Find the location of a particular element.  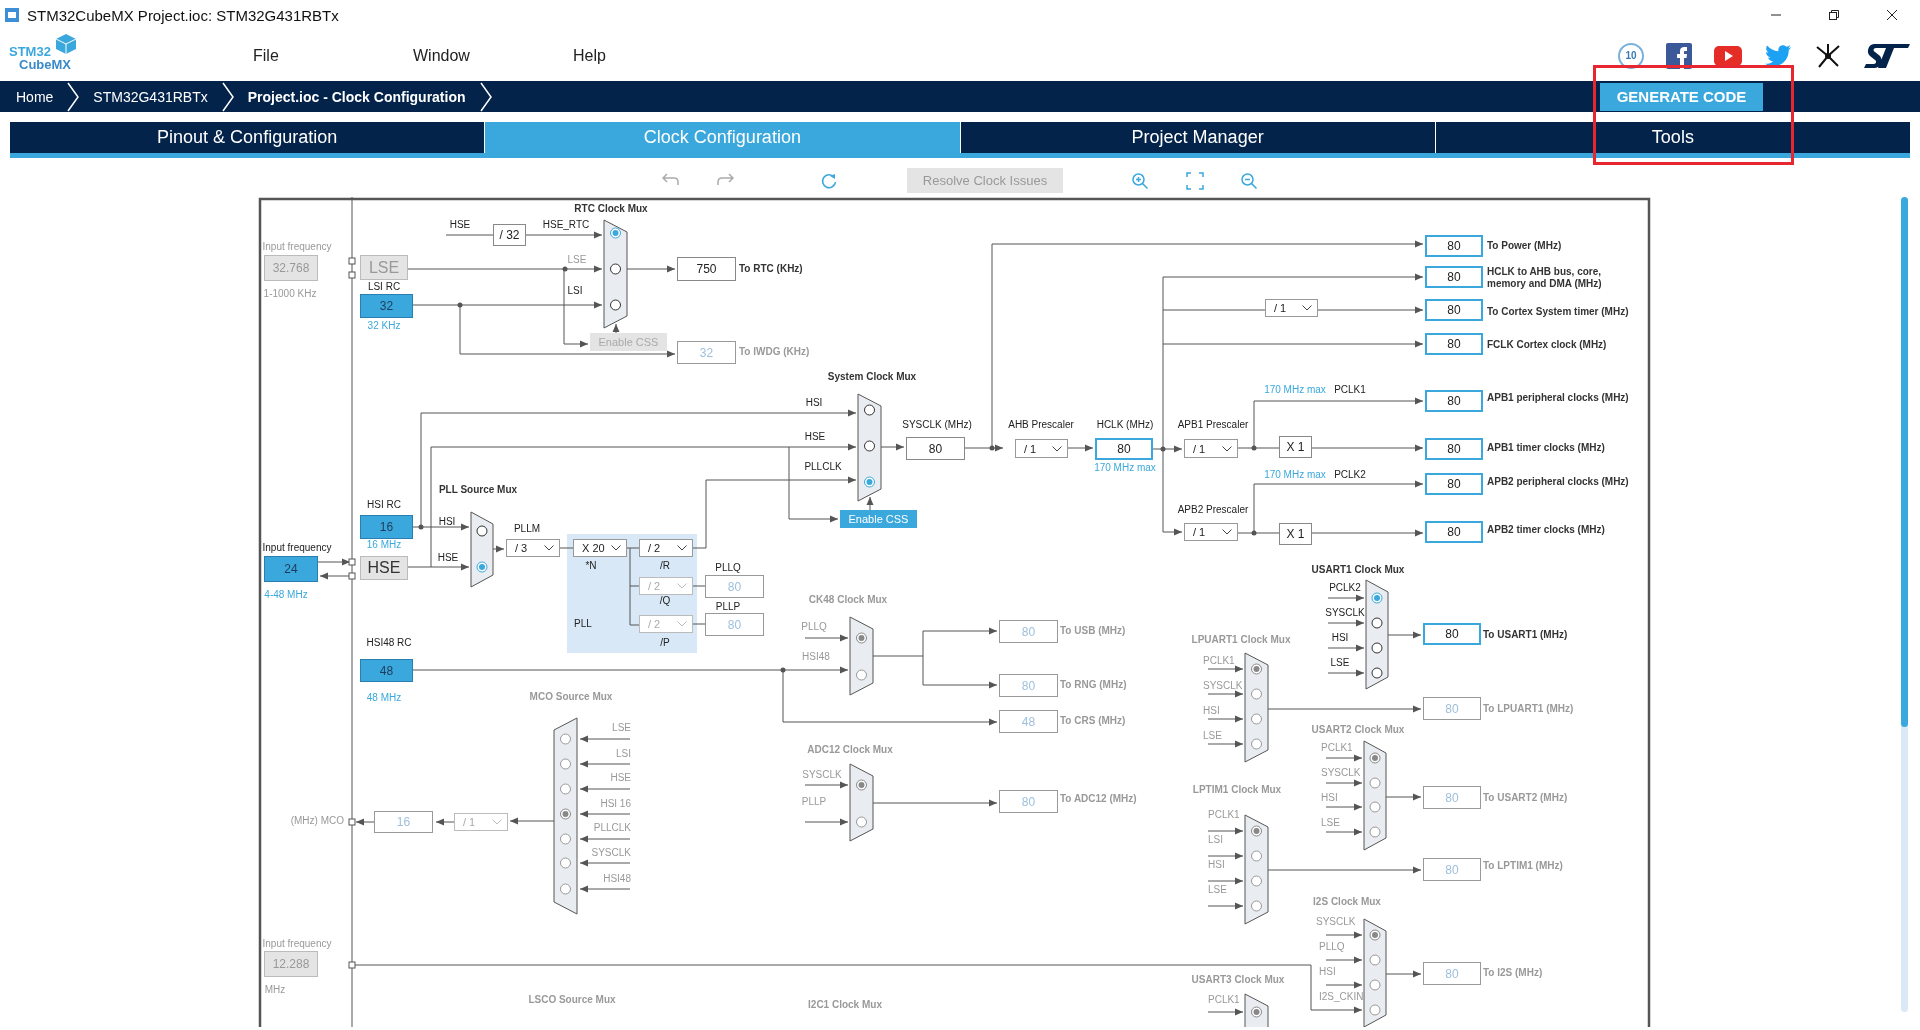

connector-line is located at coordinates (1258, 533).